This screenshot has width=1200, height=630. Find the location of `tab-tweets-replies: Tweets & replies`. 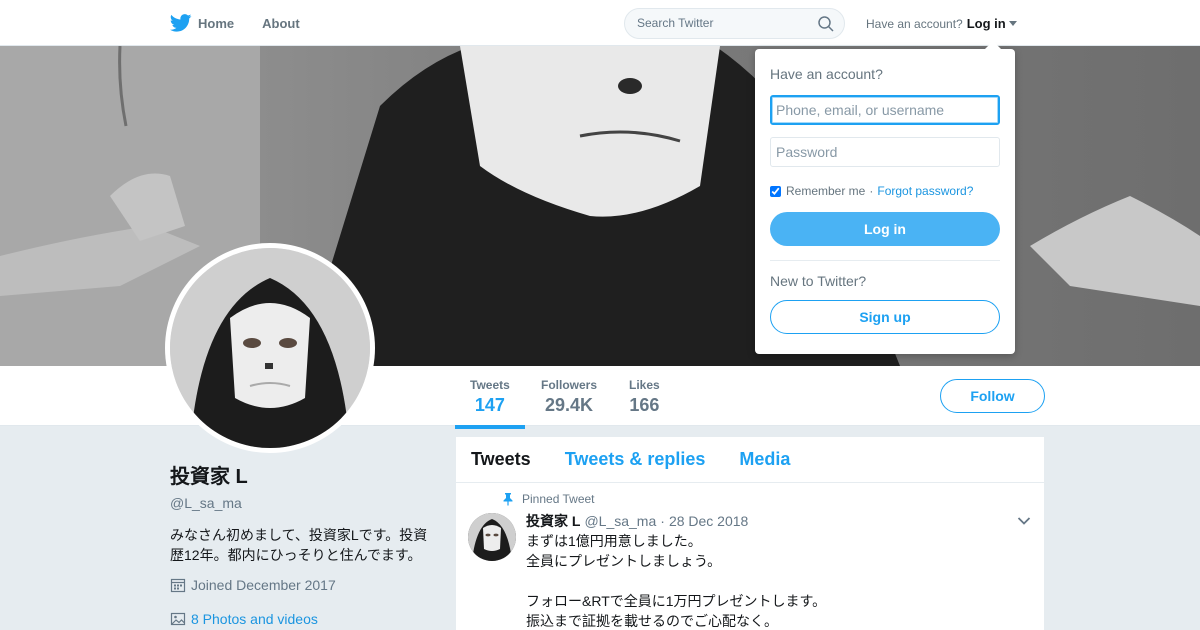

tab-tweets-replies: Tweets & replies is located at coordinates (635, 459).